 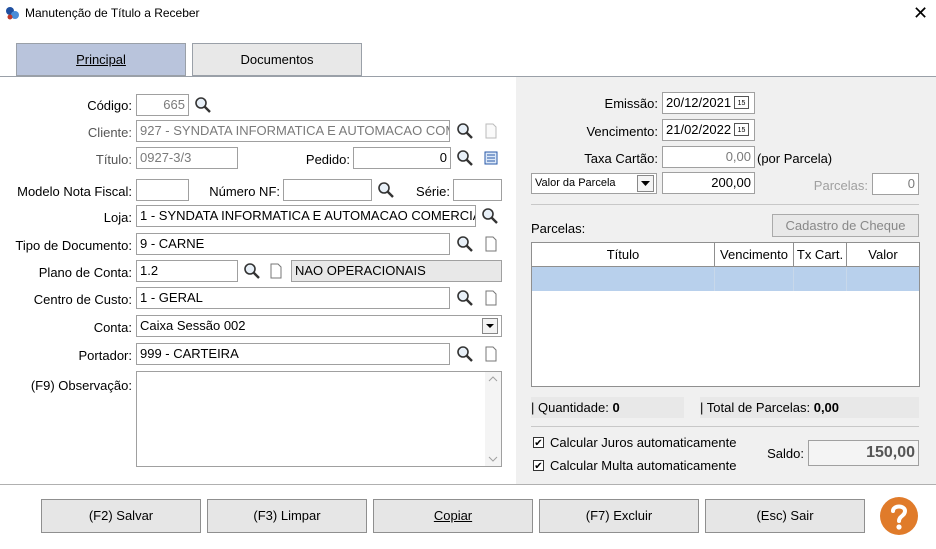 I want to click on footer-divider, so click(x=468, y=484).